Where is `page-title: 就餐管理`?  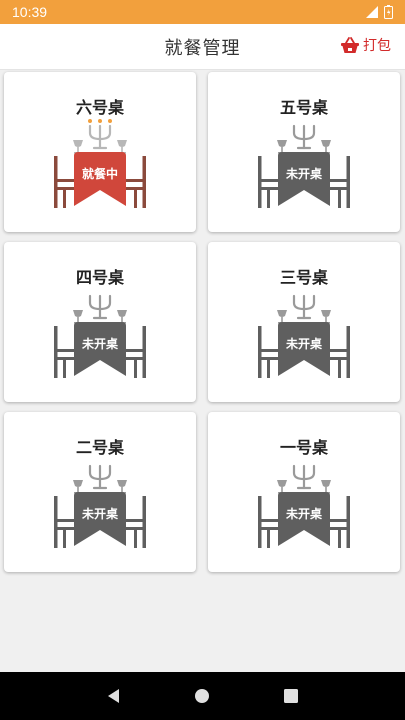 page-title: 就餐管理 is located at coordinates (202, 48).